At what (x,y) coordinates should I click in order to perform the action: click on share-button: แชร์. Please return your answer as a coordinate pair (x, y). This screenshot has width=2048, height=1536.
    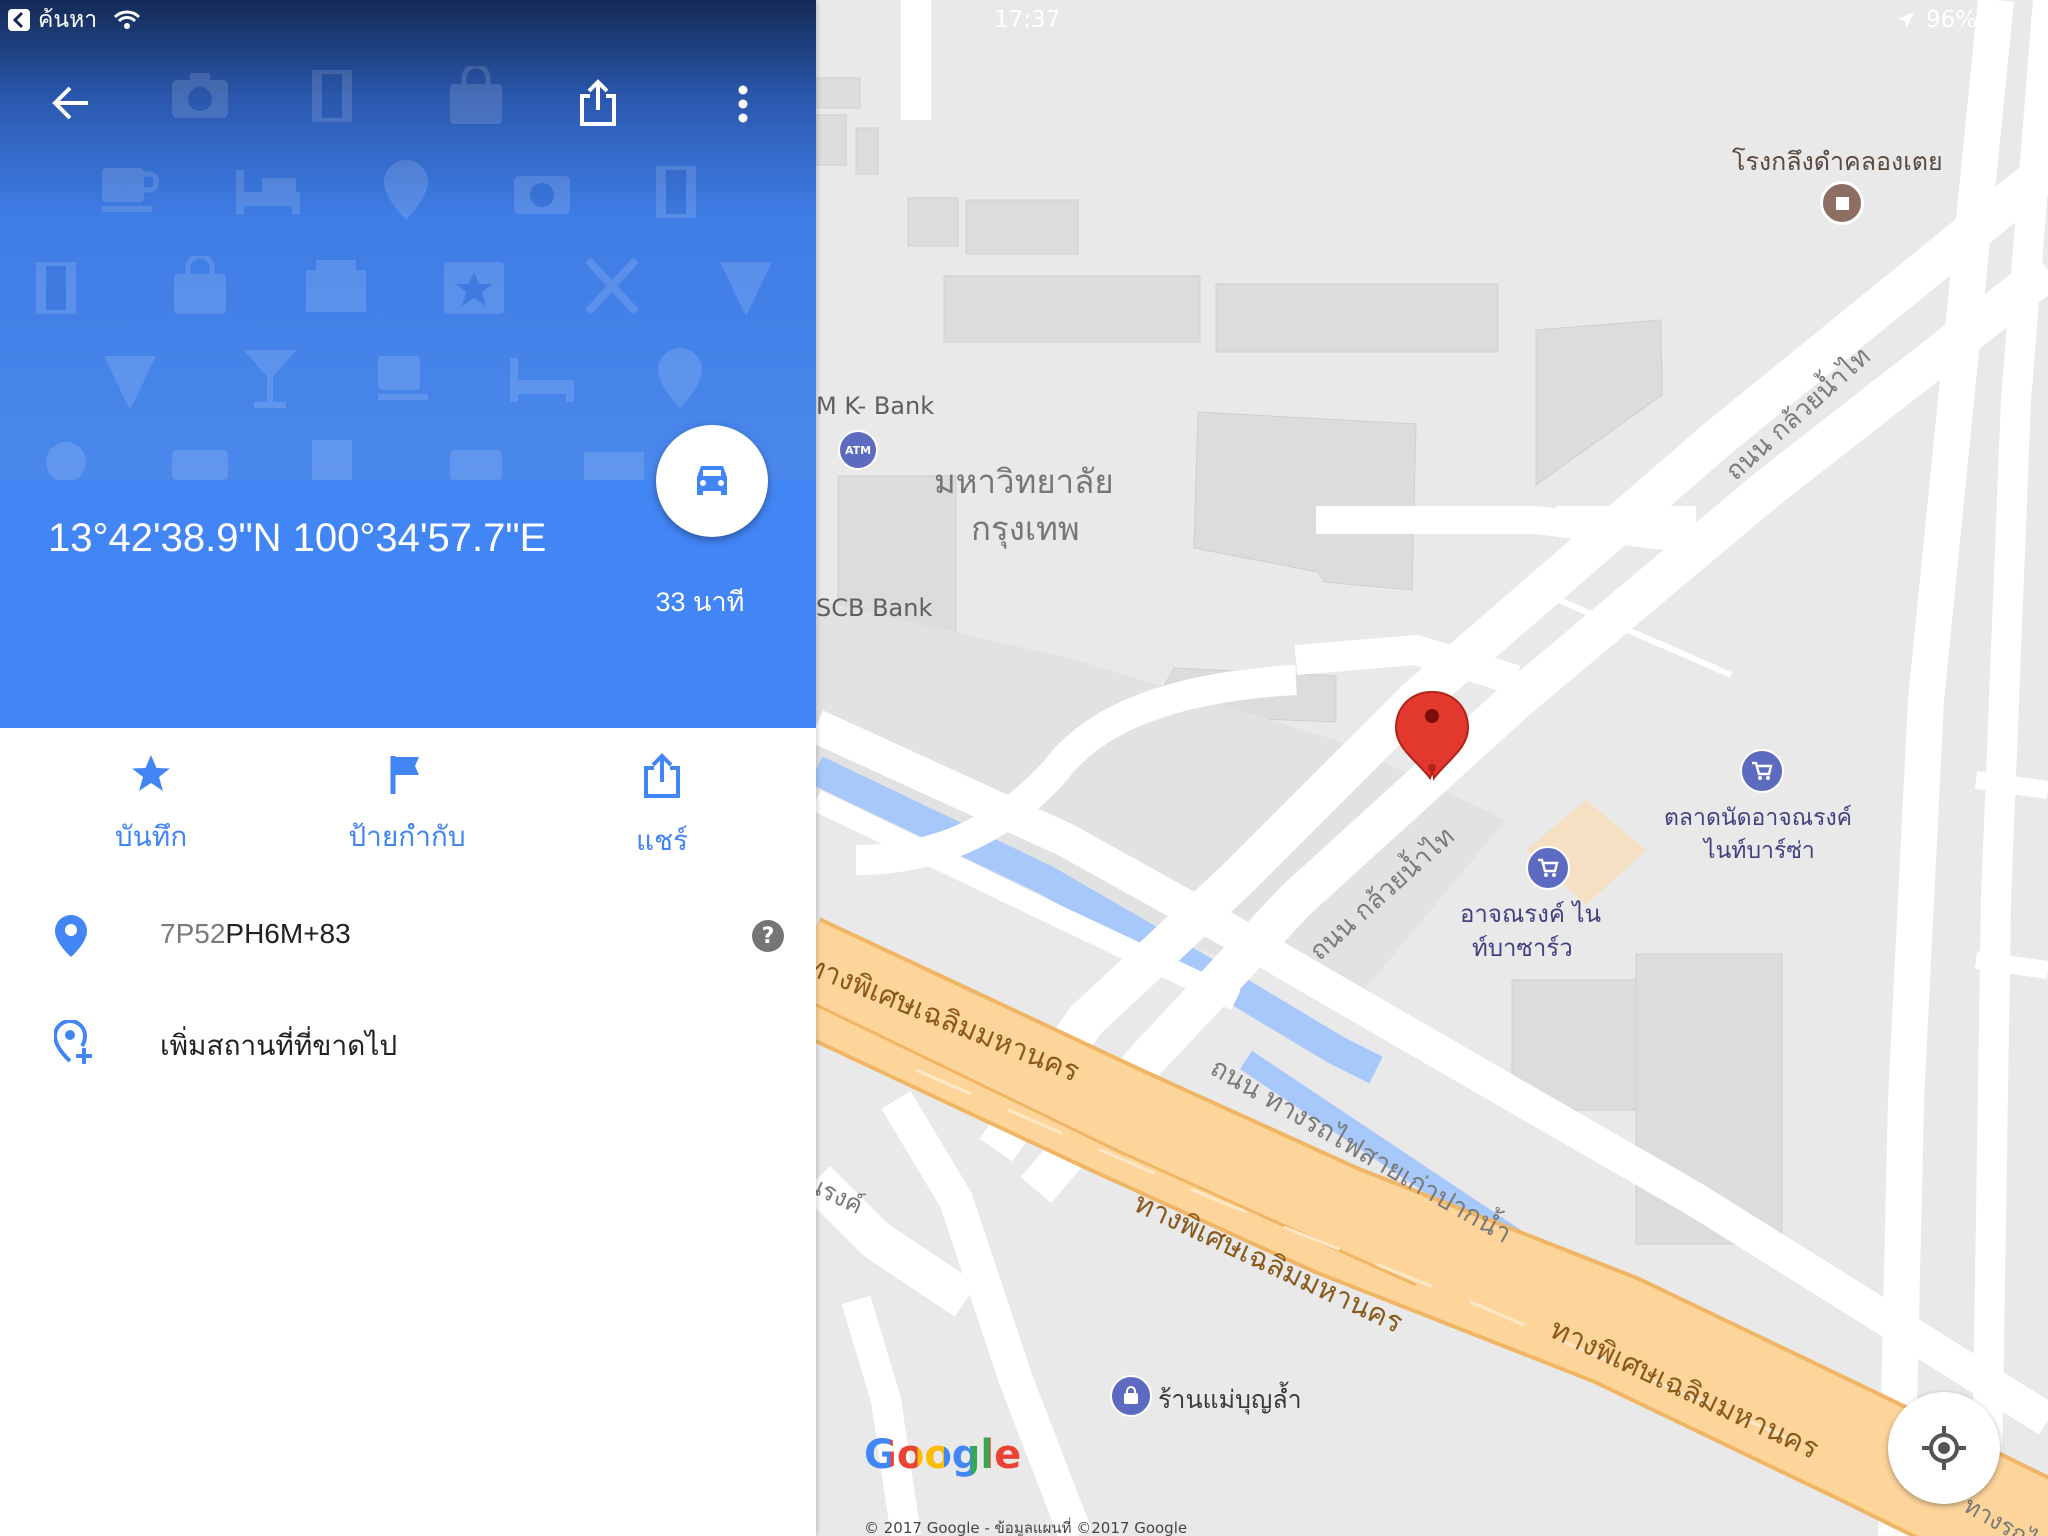
    Looking at the image, I should click on (662, 807).